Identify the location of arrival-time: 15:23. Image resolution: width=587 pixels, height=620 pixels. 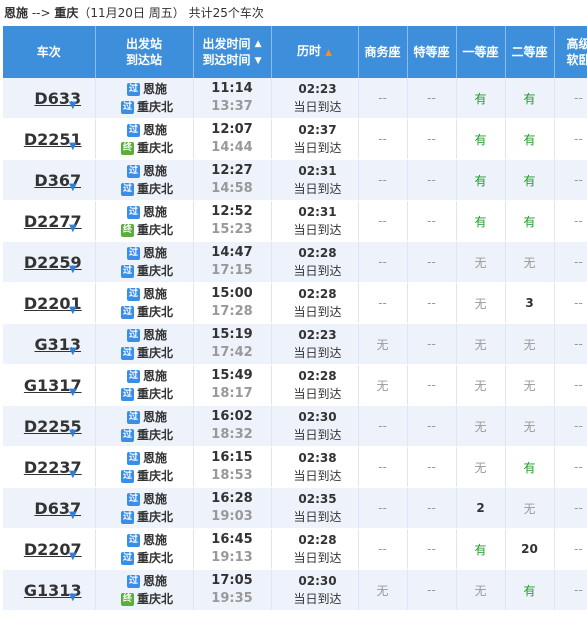
(232, 229).